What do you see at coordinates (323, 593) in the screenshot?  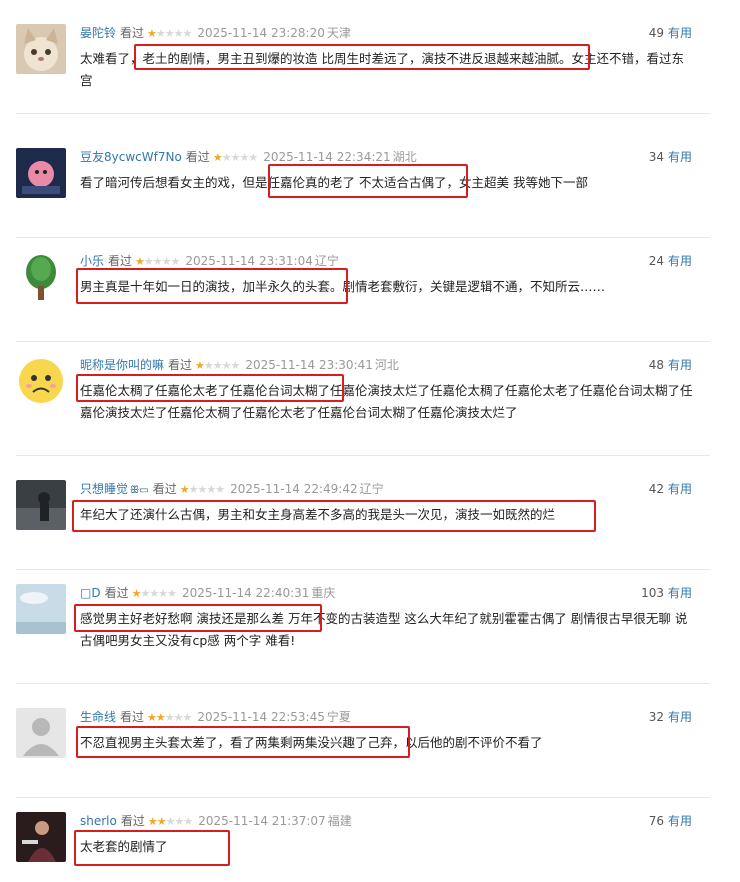 I see `comment-location: 重庆` at bounding box center [323, 593].